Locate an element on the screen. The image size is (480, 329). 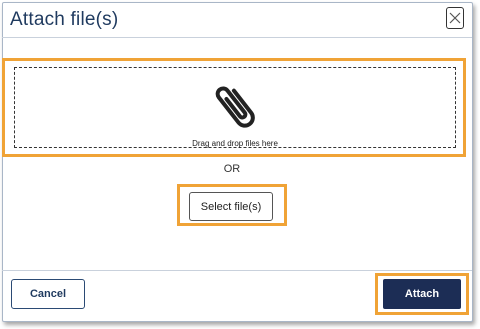
cancel-button: Cancel is located at coordinates (48, 294).